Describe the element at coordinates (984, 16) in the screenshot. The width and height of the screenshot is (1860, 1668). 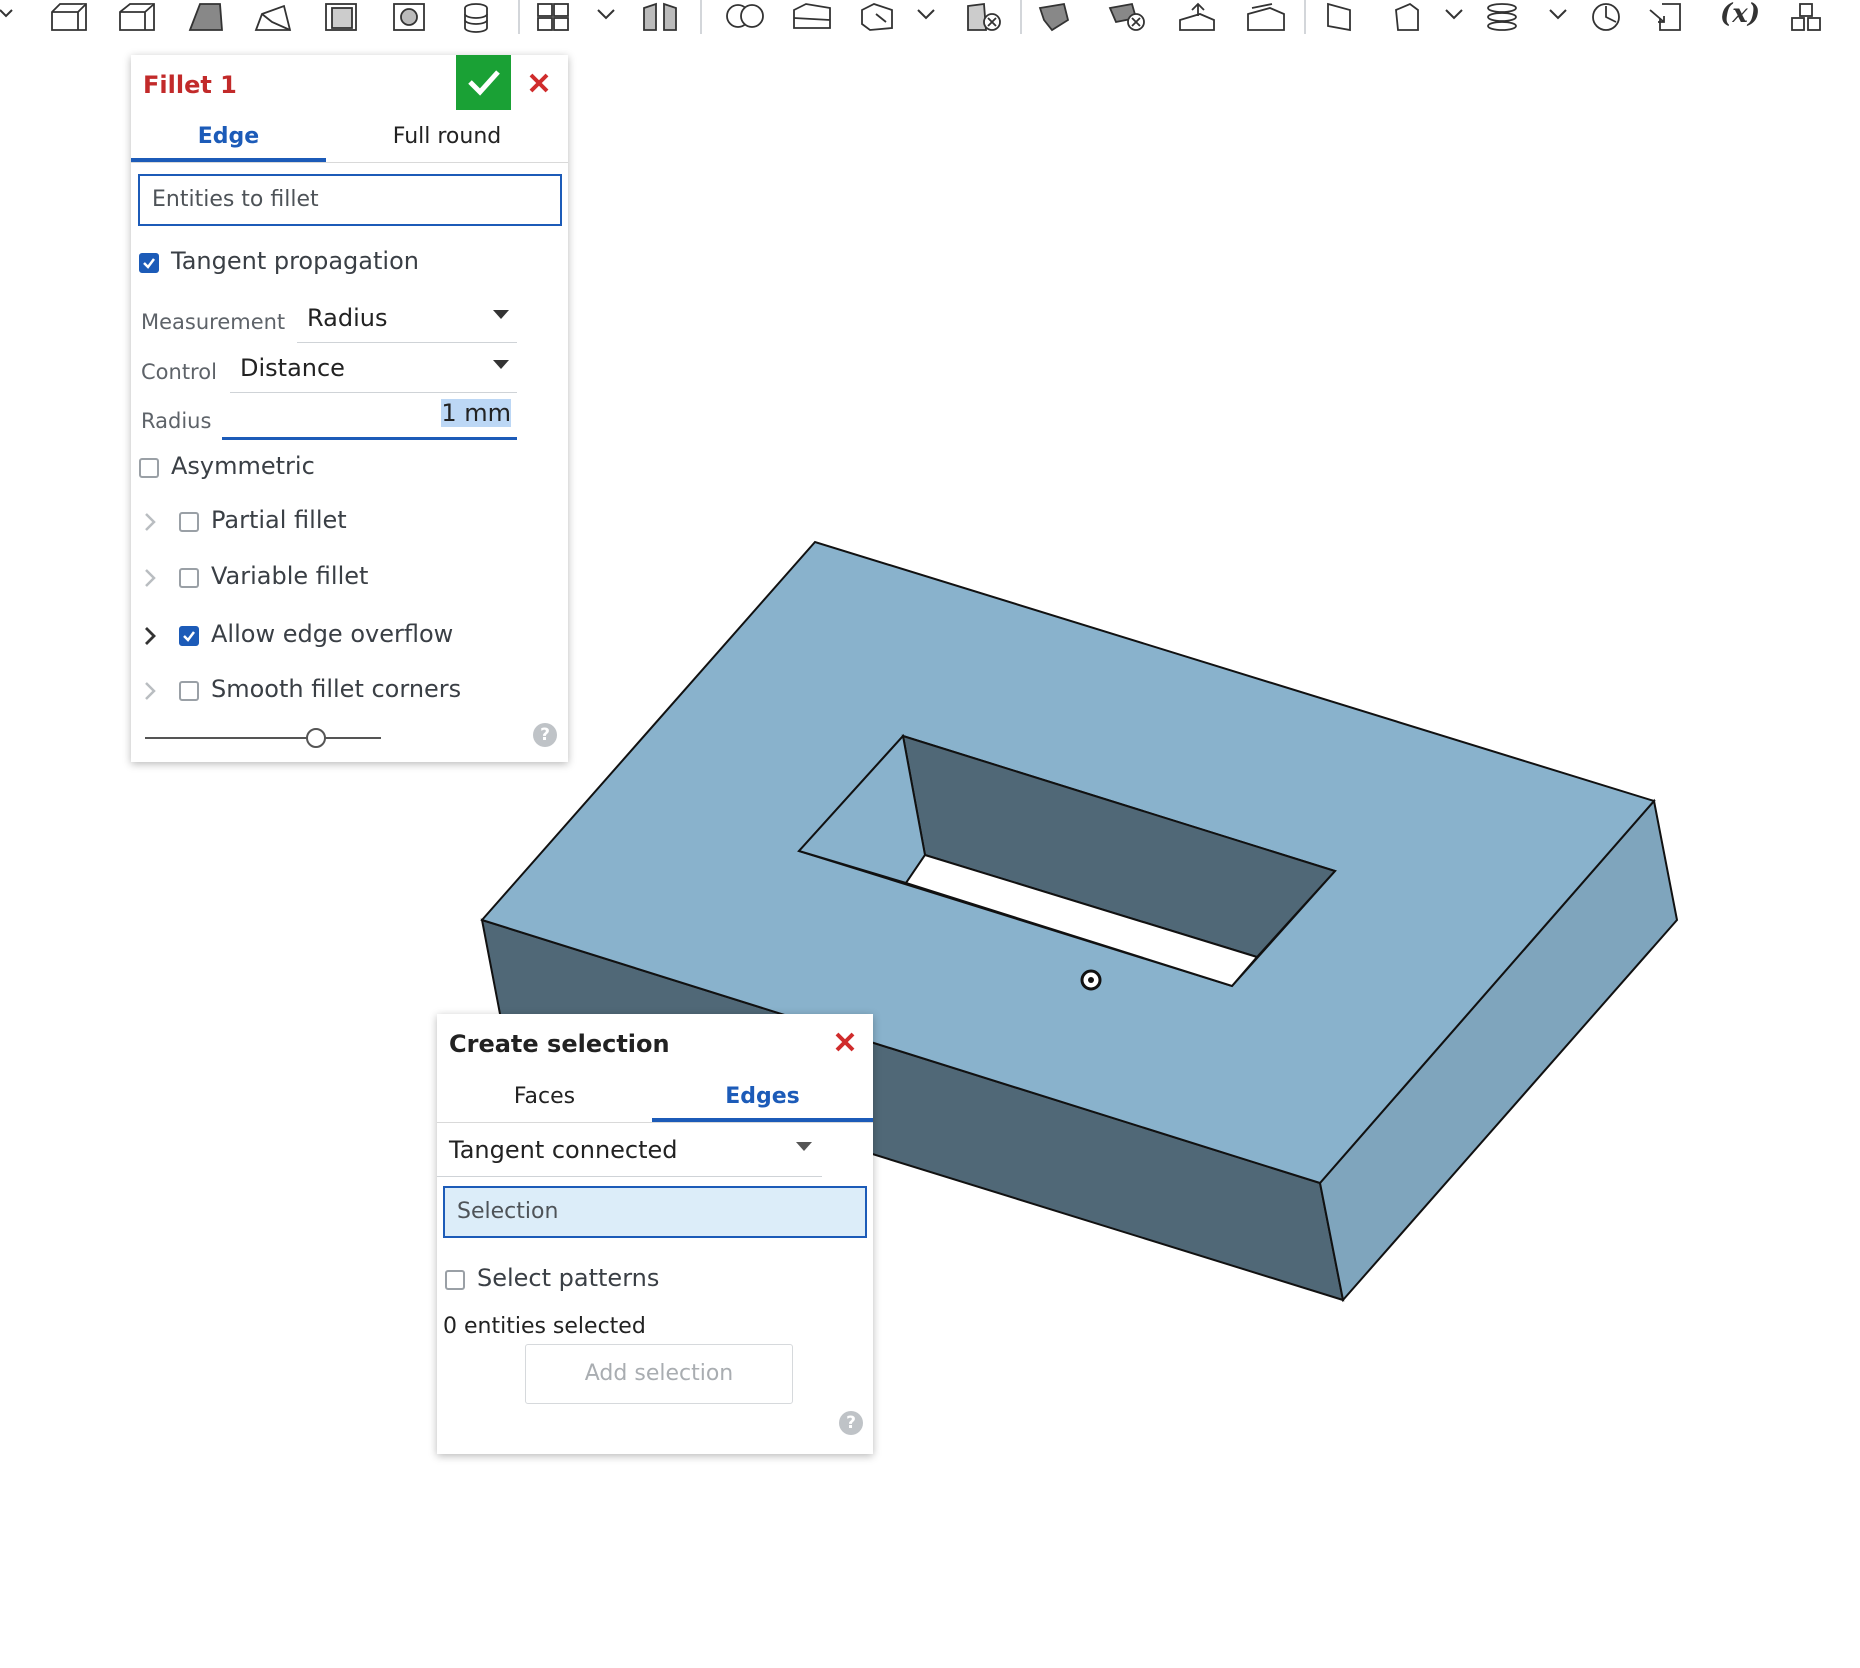
I see `delete-part-icon` at that location.